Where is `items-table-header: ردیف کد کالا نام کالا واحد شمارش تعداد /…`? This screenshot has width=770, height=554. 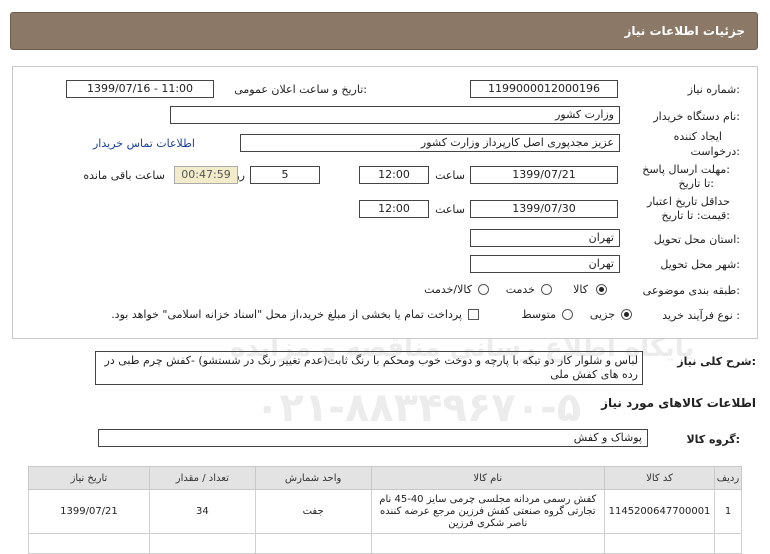 items-table-header: ردیف کد کالا نام کالا واحد شمارش تعداد /… is located at coordinates (385, 478).